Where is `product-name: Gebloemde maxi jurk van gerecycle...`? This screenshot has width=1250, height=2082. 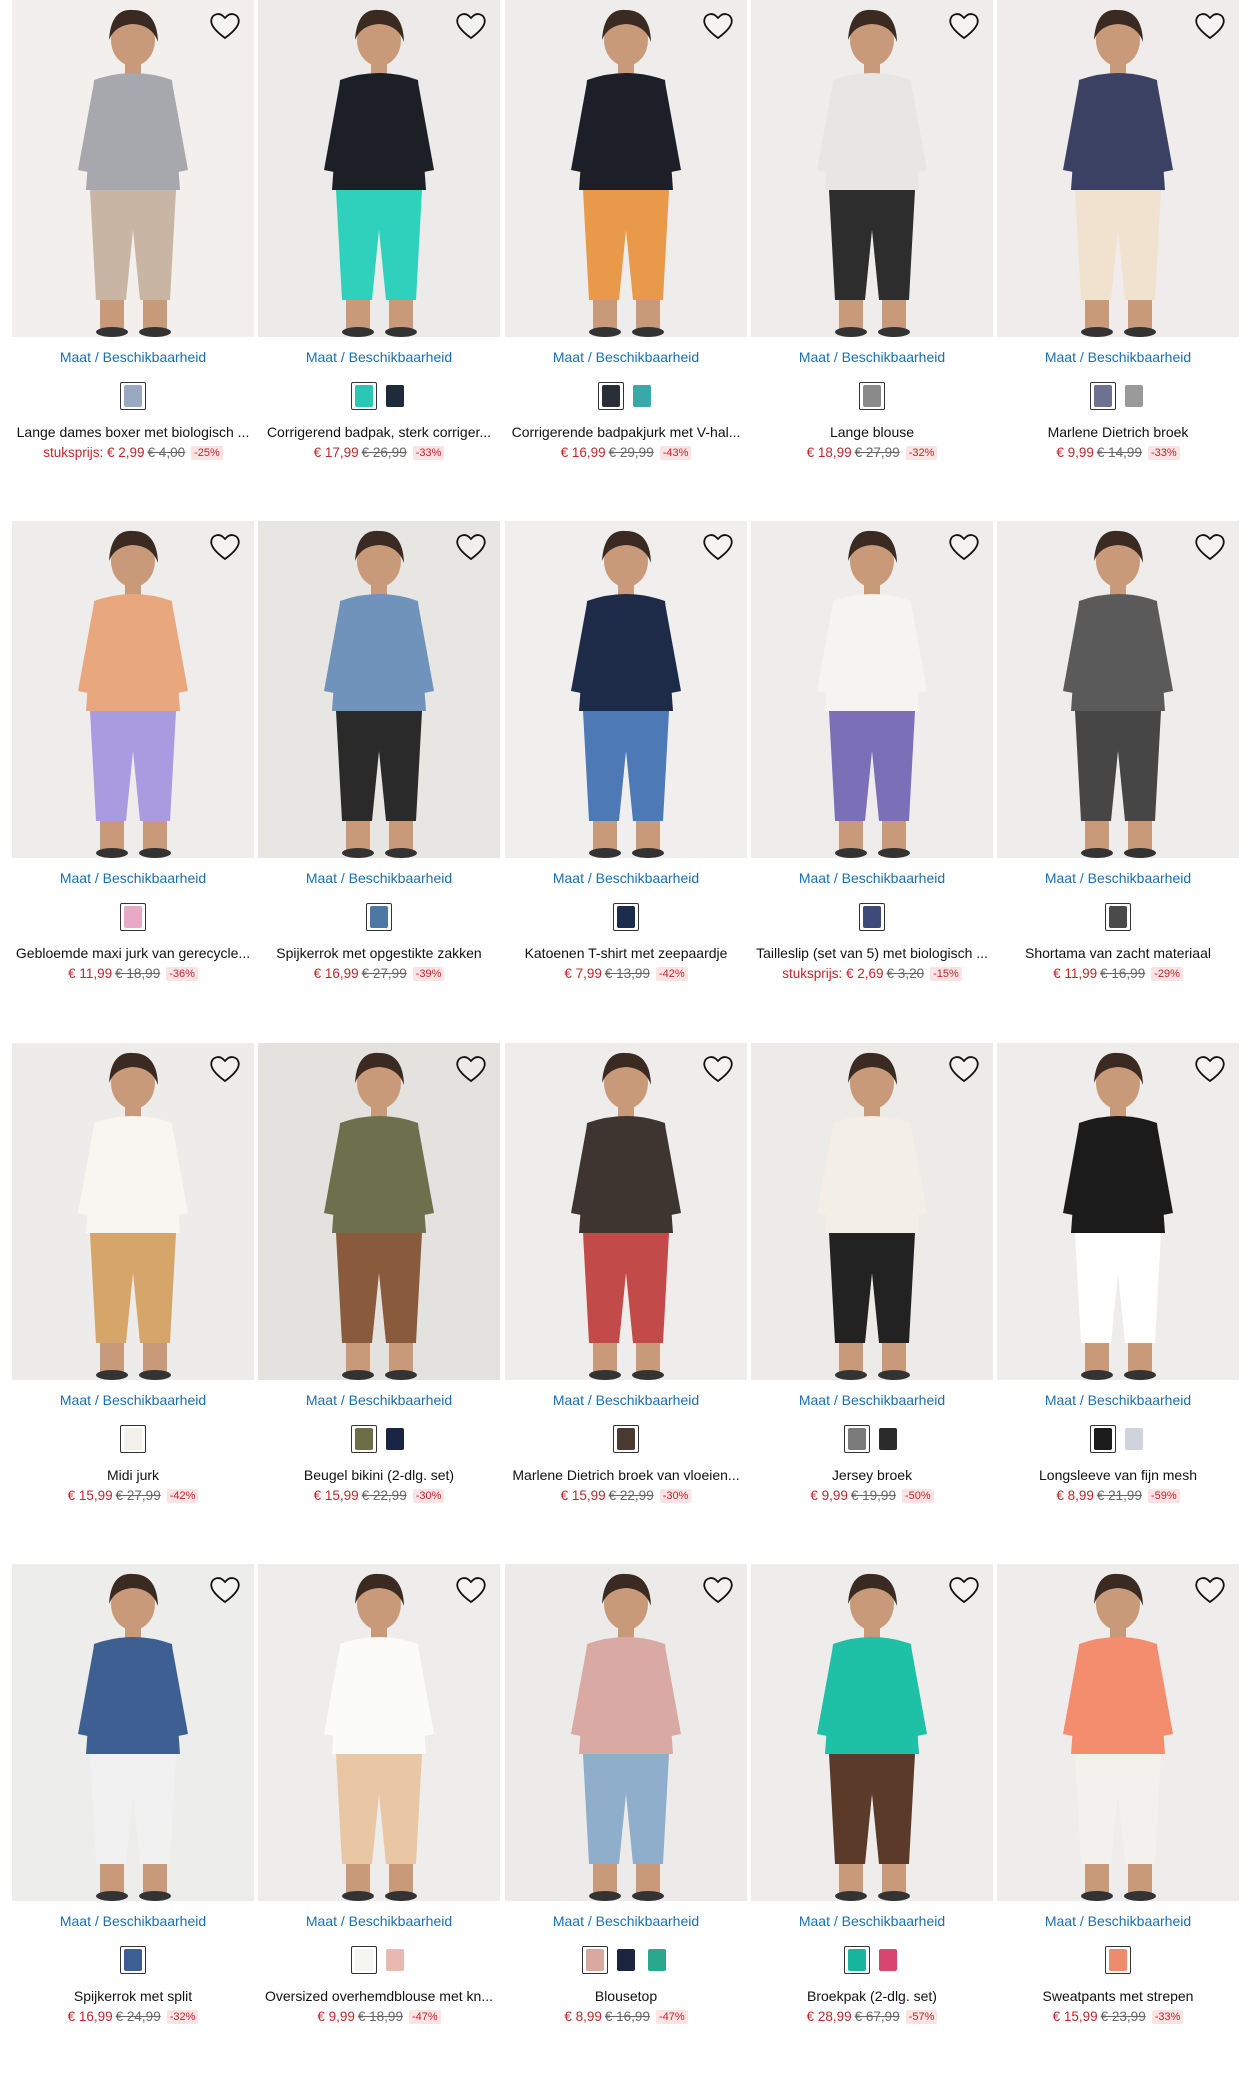
product-name: Gebloemde maxi jurk van gerecycle... is located at coordinates (133, 953).